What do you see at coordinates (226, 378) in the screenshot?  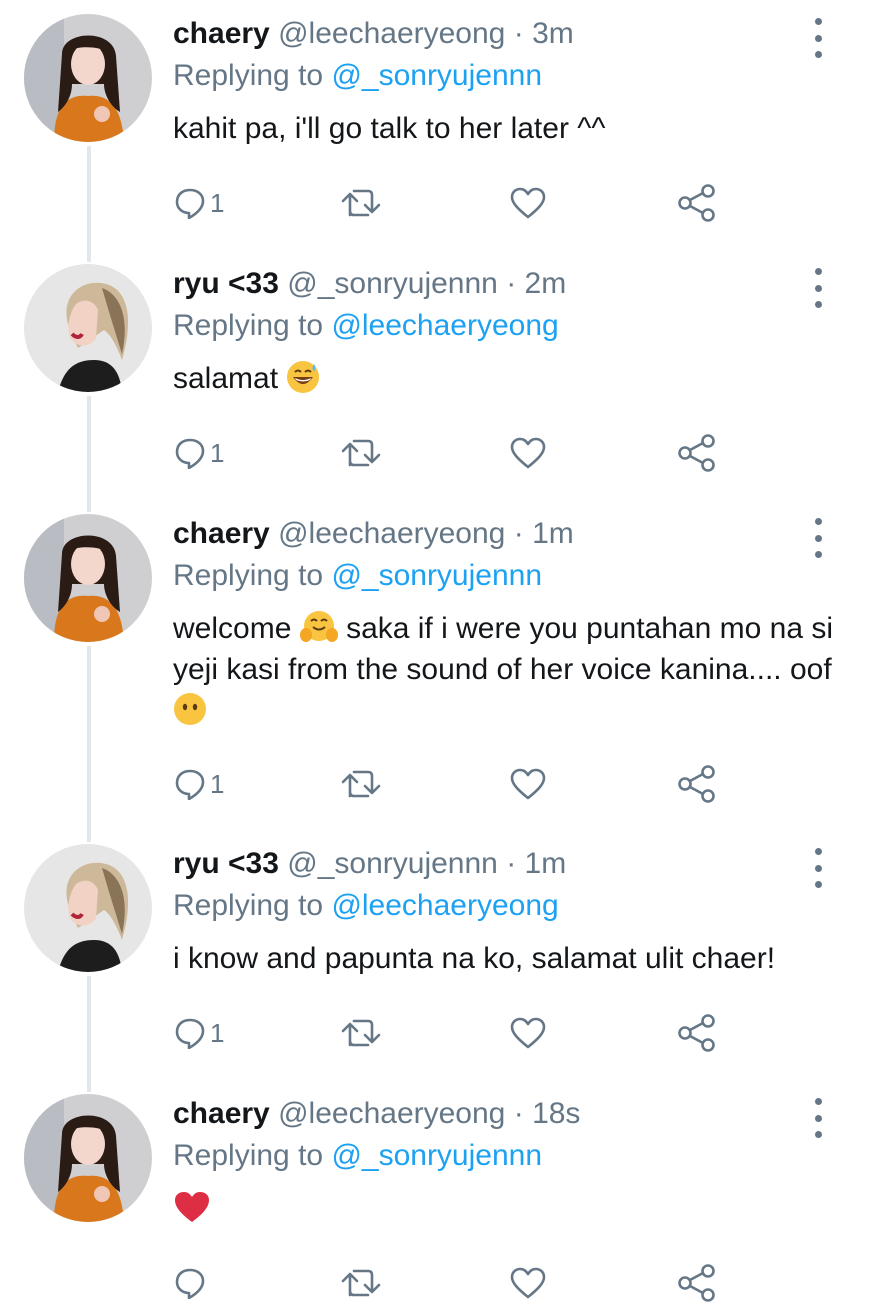 I see `tweet-text-content: salamat` at bounding box center [226, 378].